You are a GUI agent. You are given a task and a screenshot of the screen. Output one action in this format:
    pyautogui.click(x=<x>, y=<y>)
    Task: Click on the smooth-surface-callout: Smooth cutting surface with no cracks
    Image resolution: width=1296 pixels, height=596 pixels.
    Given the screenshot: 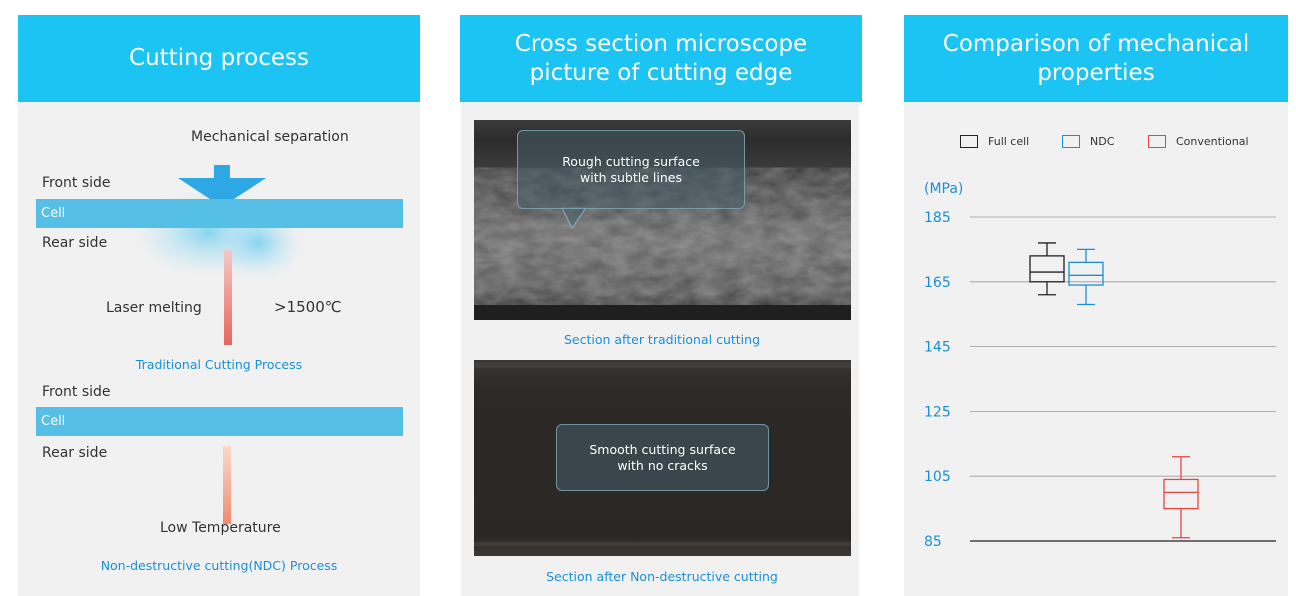 What is the action you would take?
    pyautogui.click(x=662, y=457)
    